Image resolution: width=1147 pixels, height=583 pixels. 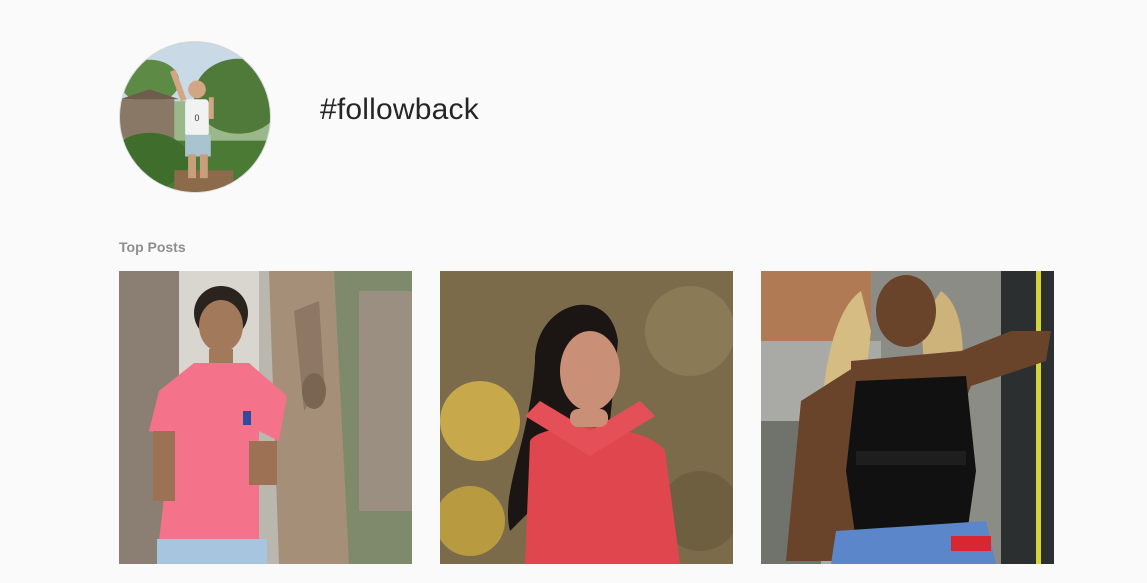 I want to click on hashtag-avatar: 0, so click(x=195, y=117).